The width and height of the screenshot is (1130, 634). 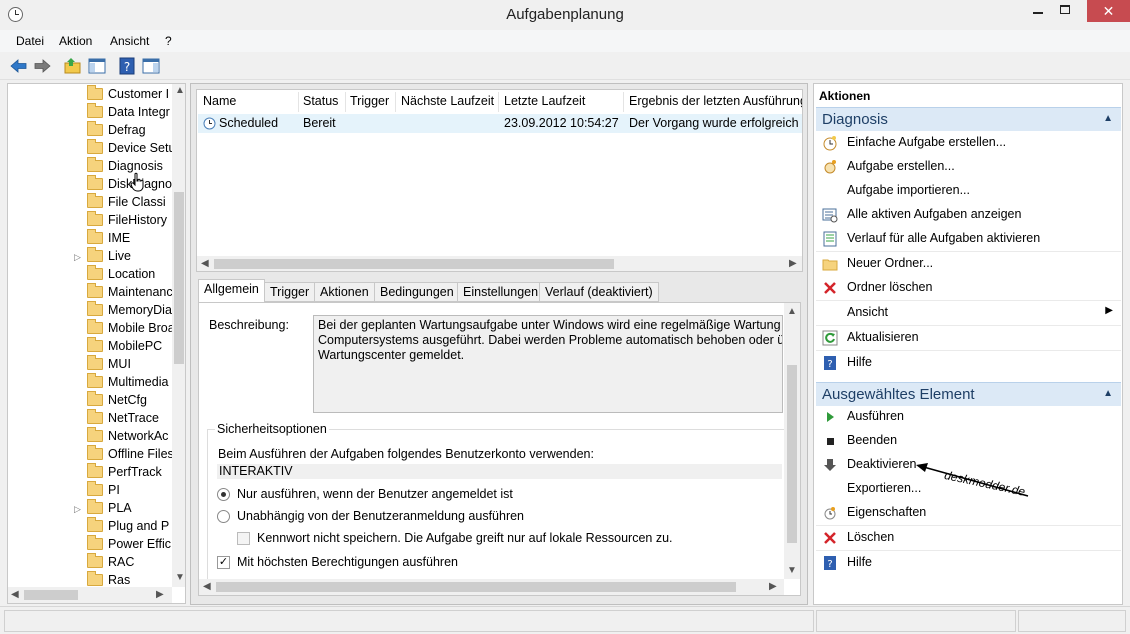 I want to click on tree-item: IME, so click(x=90, y=238).